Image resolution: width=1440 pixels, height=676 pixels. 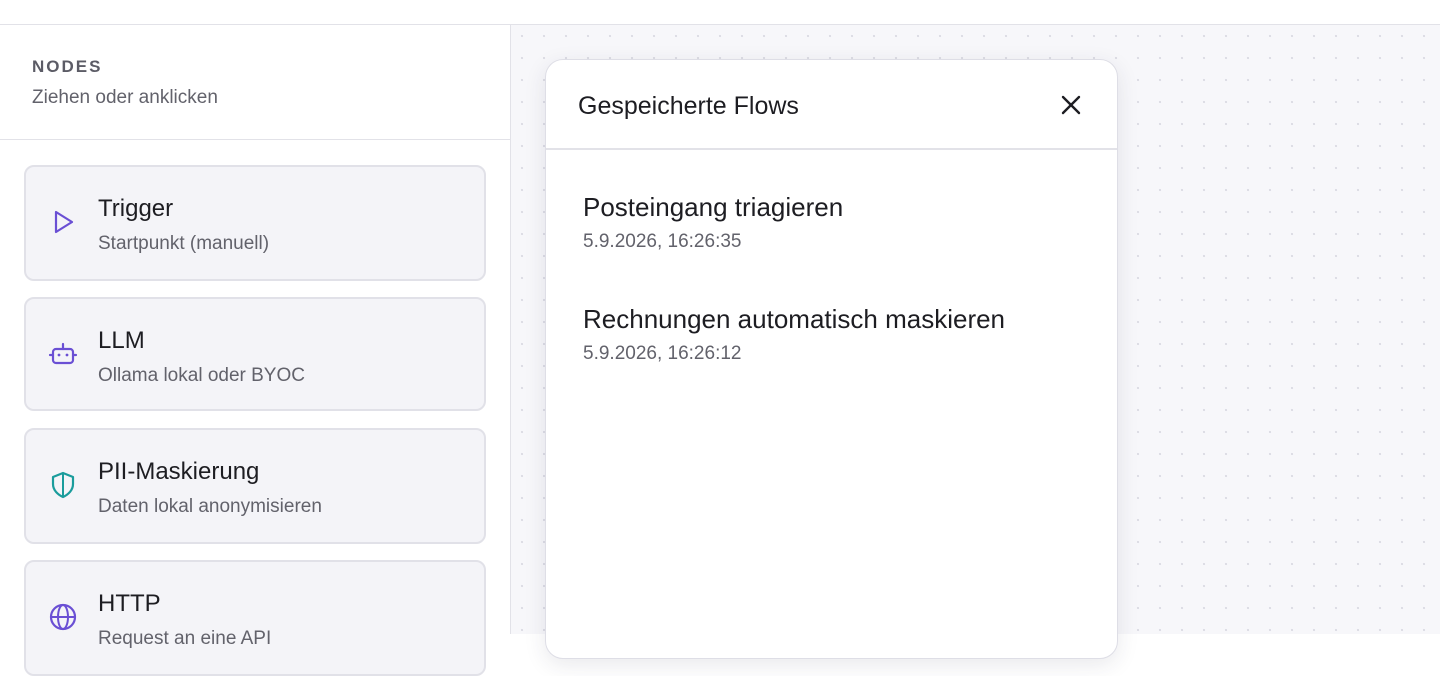 What do you see at coordinates (129, 603) in the screenshot?
I see `node-title: HTTP` at bounding box center [129, 603].